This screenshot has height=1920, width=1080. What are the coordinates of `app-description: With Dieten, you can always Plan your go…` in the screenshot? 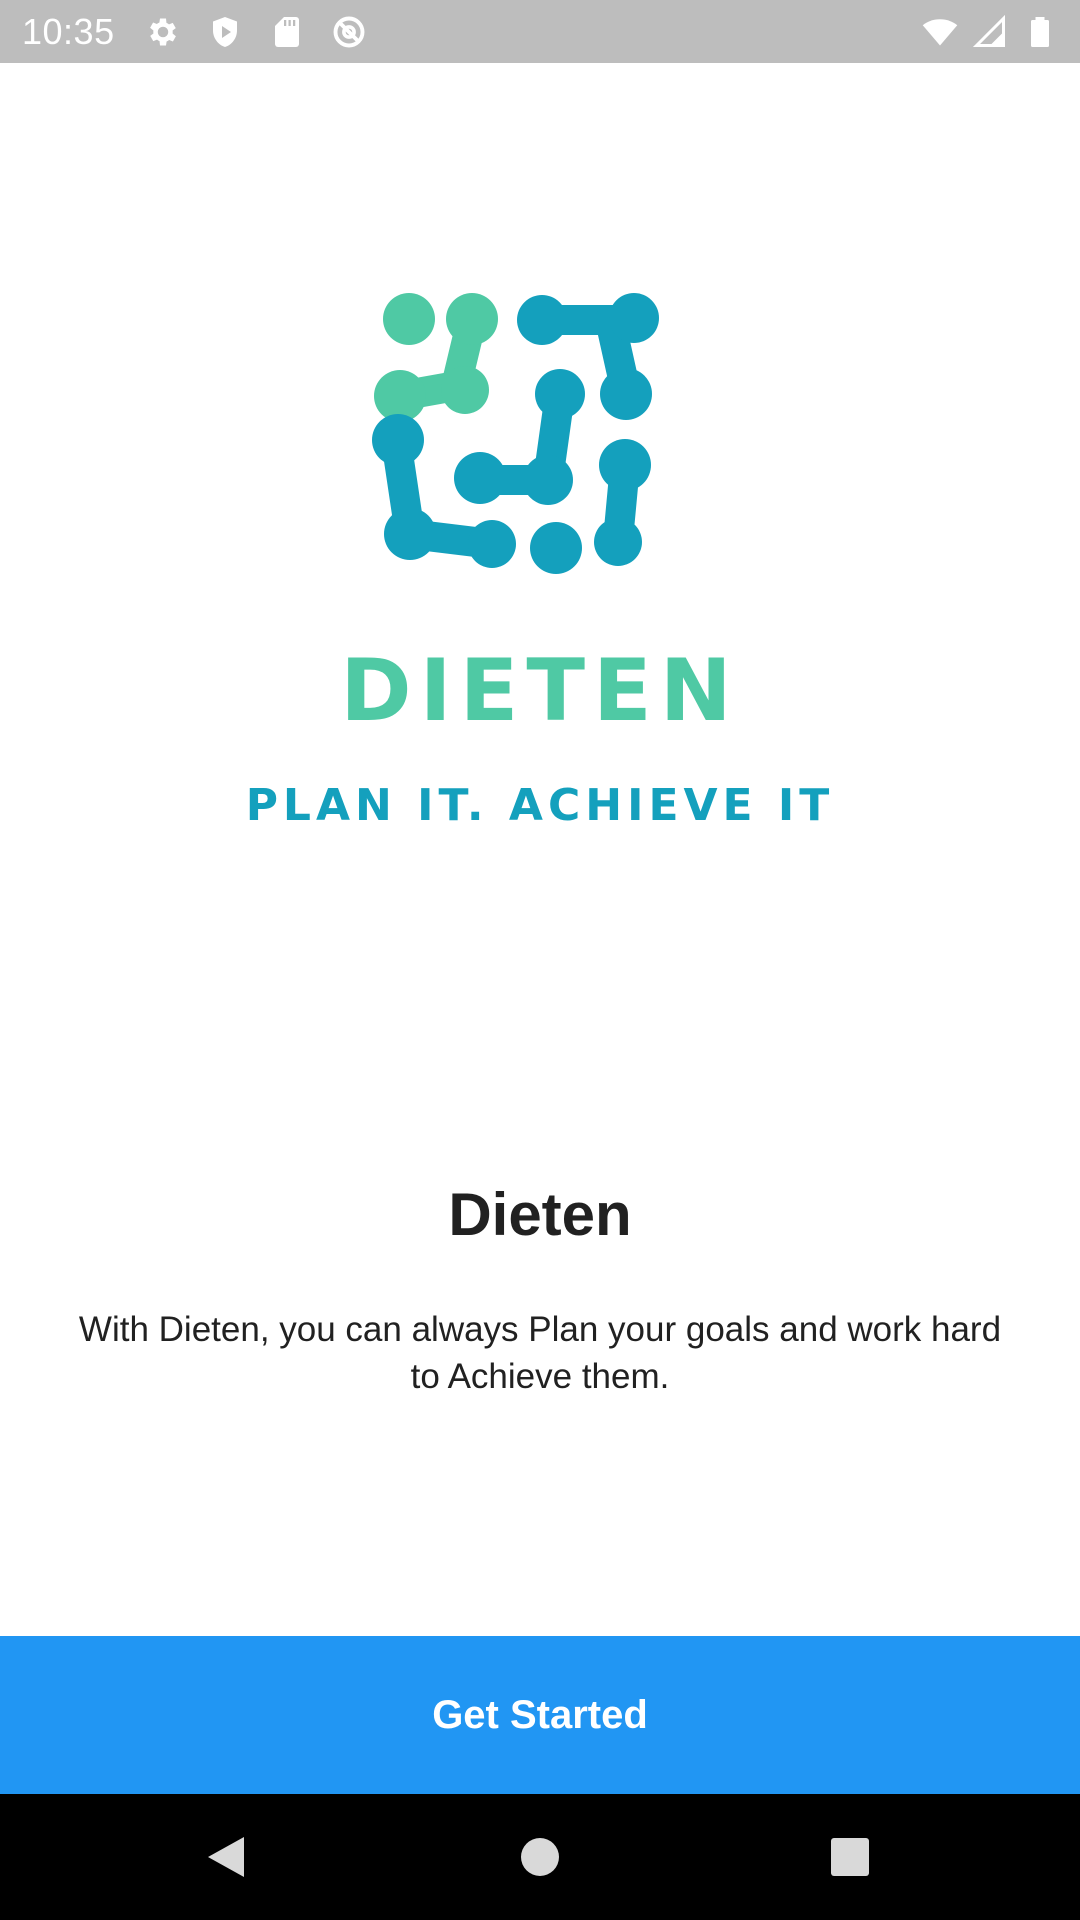 It's located at (540, 1353).